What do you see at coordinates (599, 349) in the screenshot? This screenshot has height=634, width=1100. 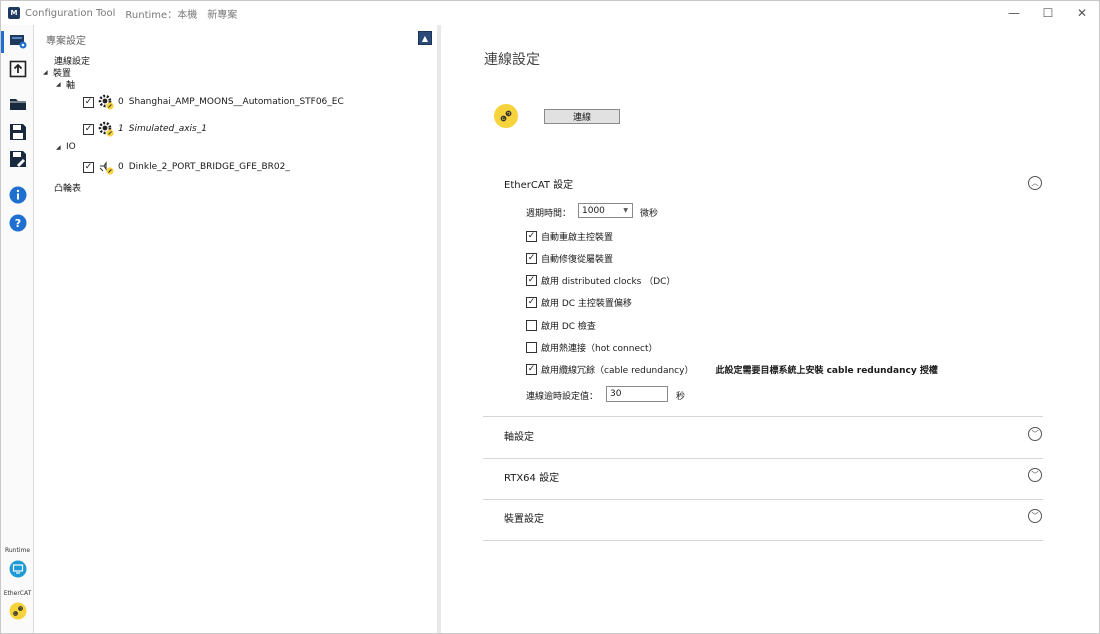 I see `option-label: 啟用熱連接（hot connect）` at bounding box center [599, 349].